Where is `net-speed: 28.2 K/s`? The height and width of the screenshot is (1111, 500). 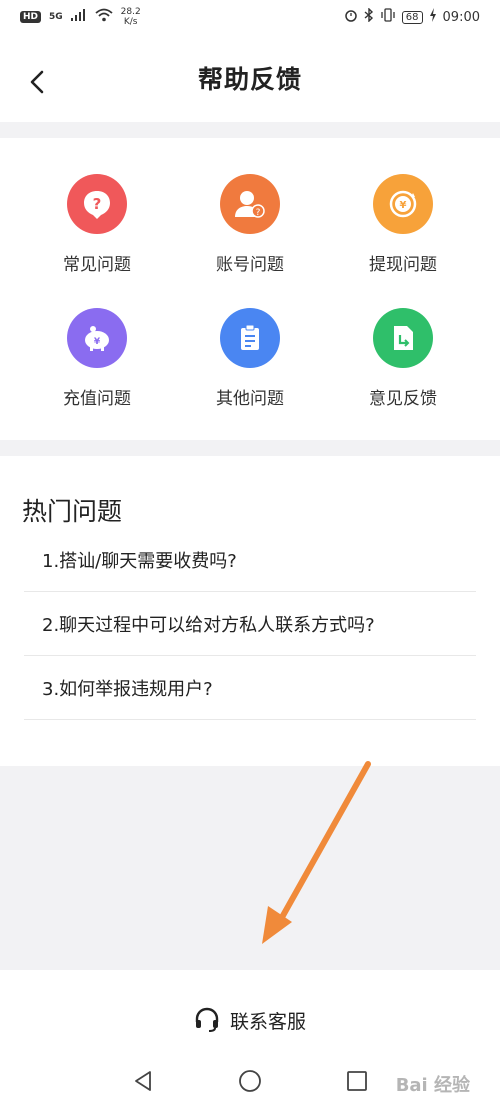 net-speed: 28.2 K/s is located at coordinates (131, 17).